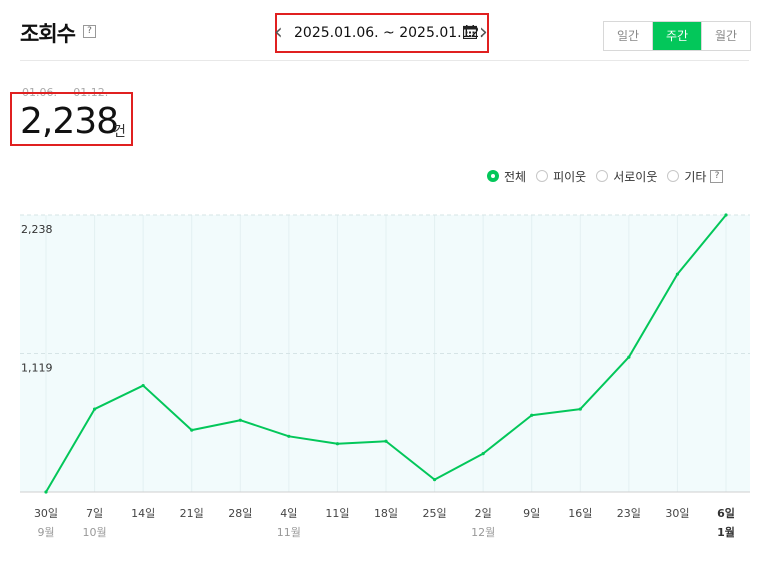 The width and height of the screenshot is (773, 562). Describe the element at coordinates (288, 513) in the screenshot. I see `x-tick-label: 4일` at that location.